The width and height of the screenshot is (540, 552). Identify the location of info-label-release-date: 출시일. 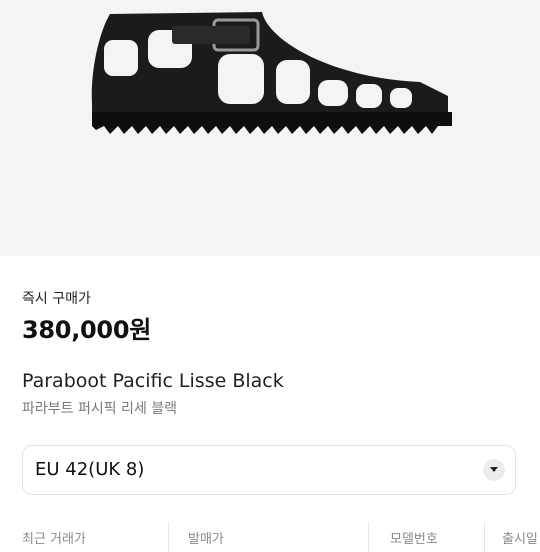
(520, 539).